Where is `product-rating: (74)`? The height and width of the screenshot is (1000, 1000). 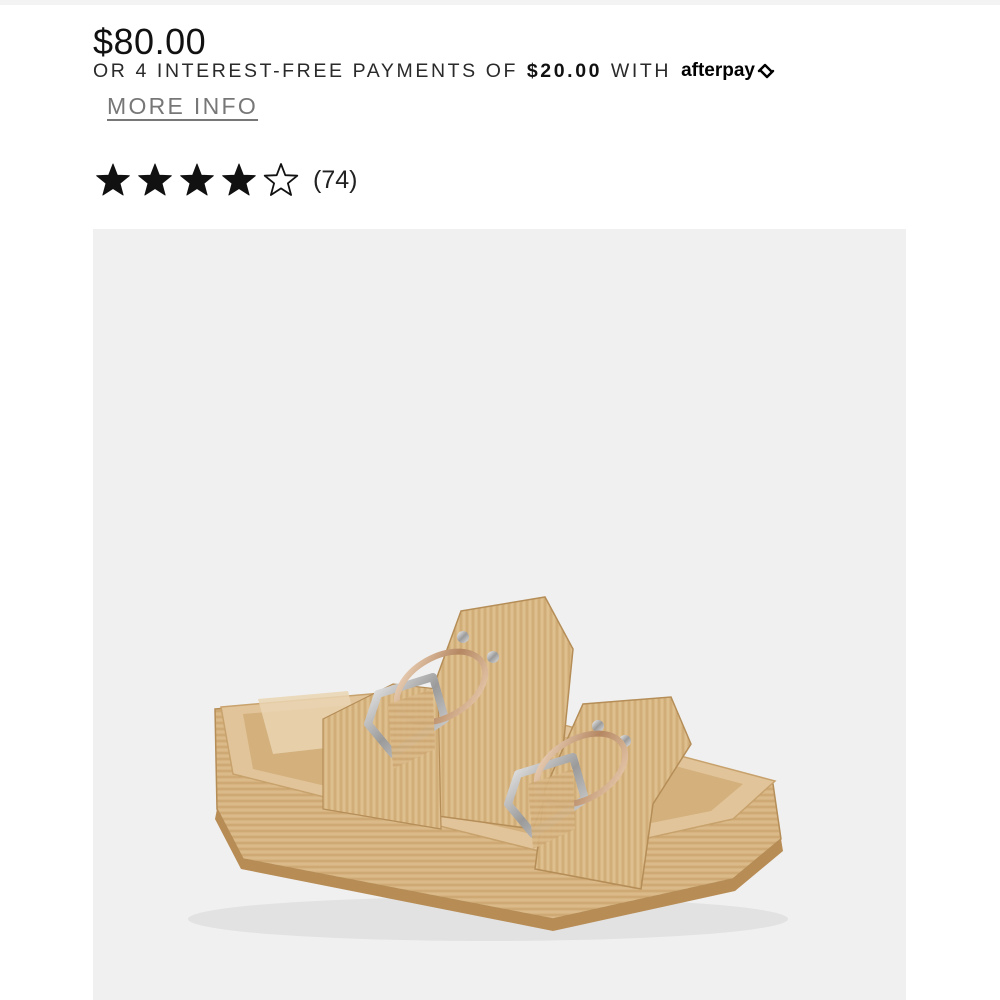
product-rating: (74) is located at coordinates (226, 180).